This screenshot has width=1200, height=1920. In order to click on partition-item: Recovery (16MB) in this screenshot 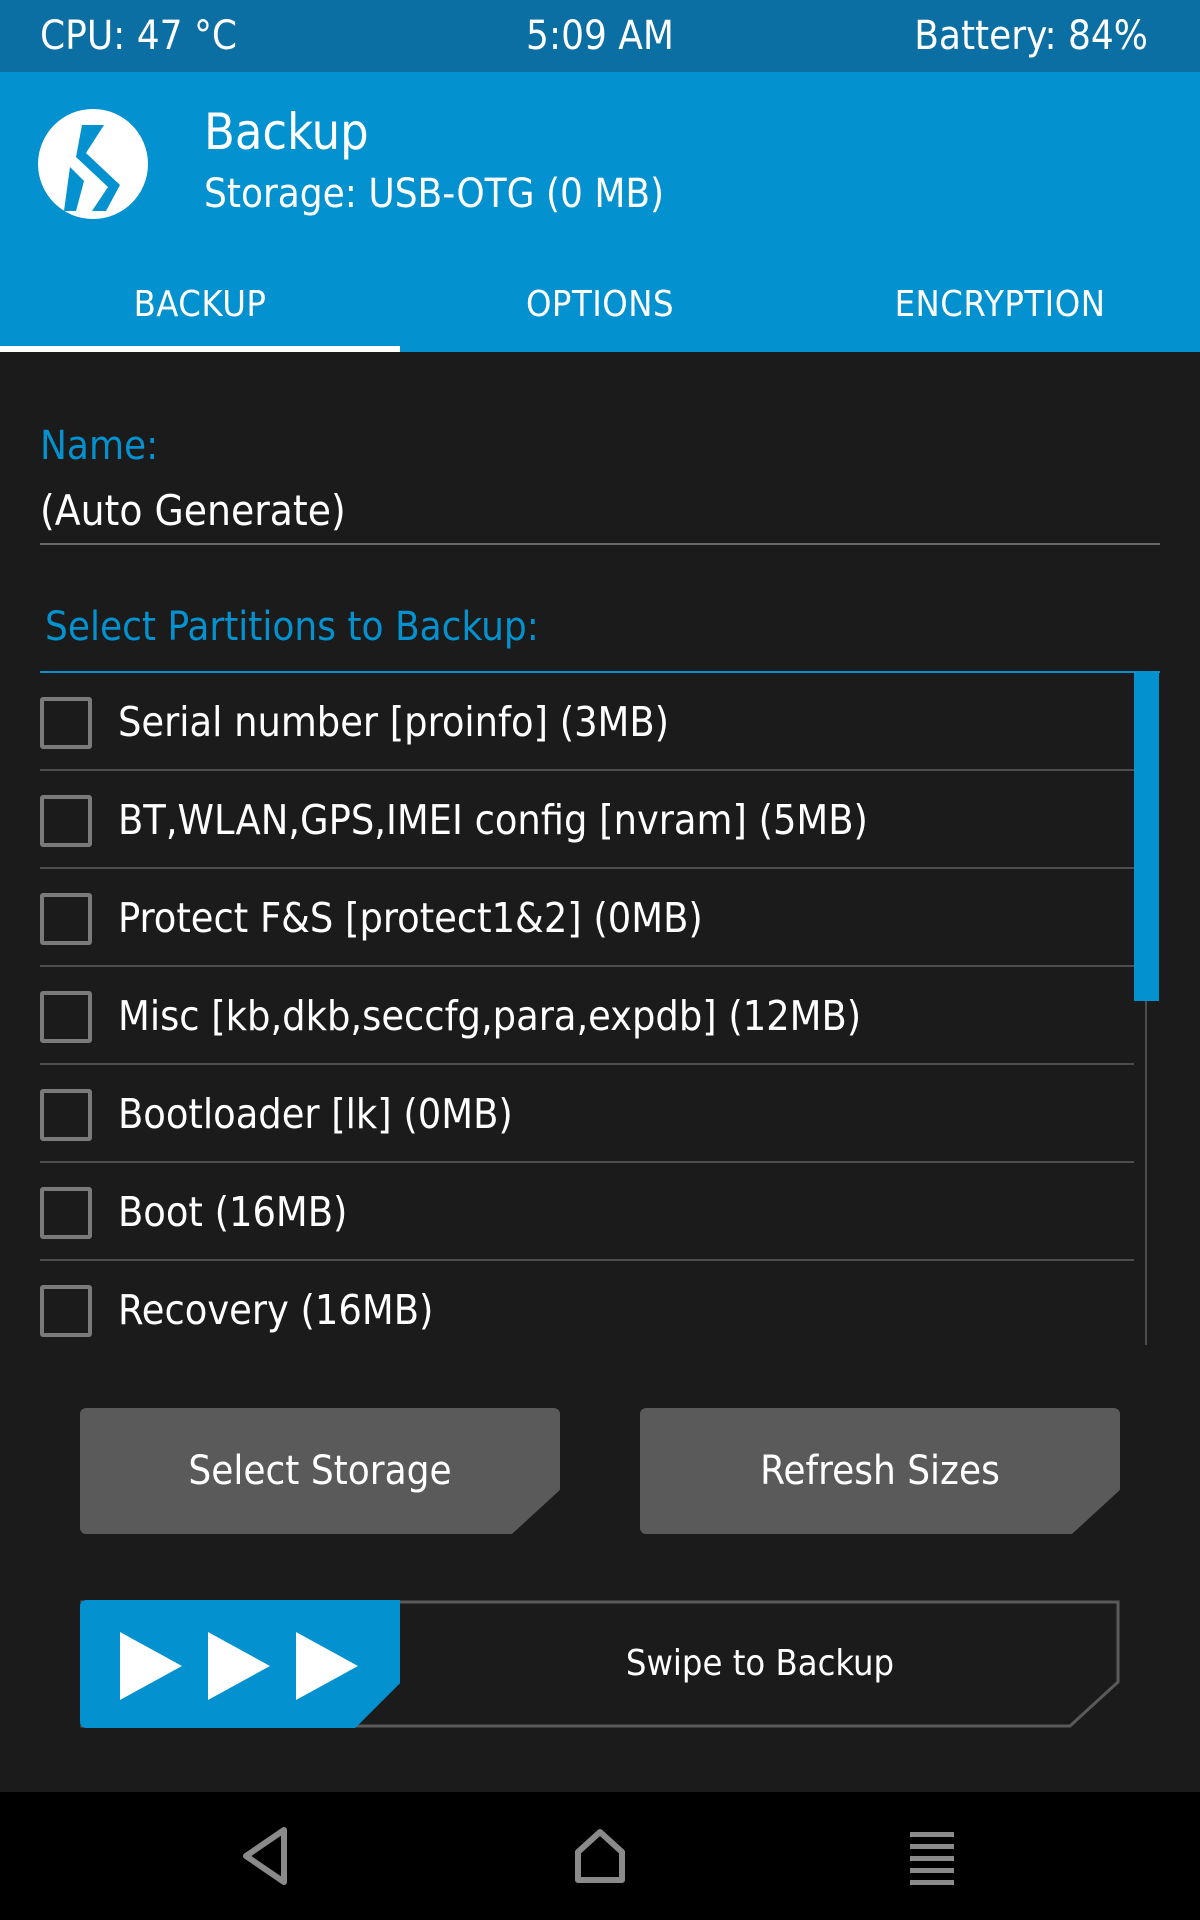, I will do `click(587, 1303)`.